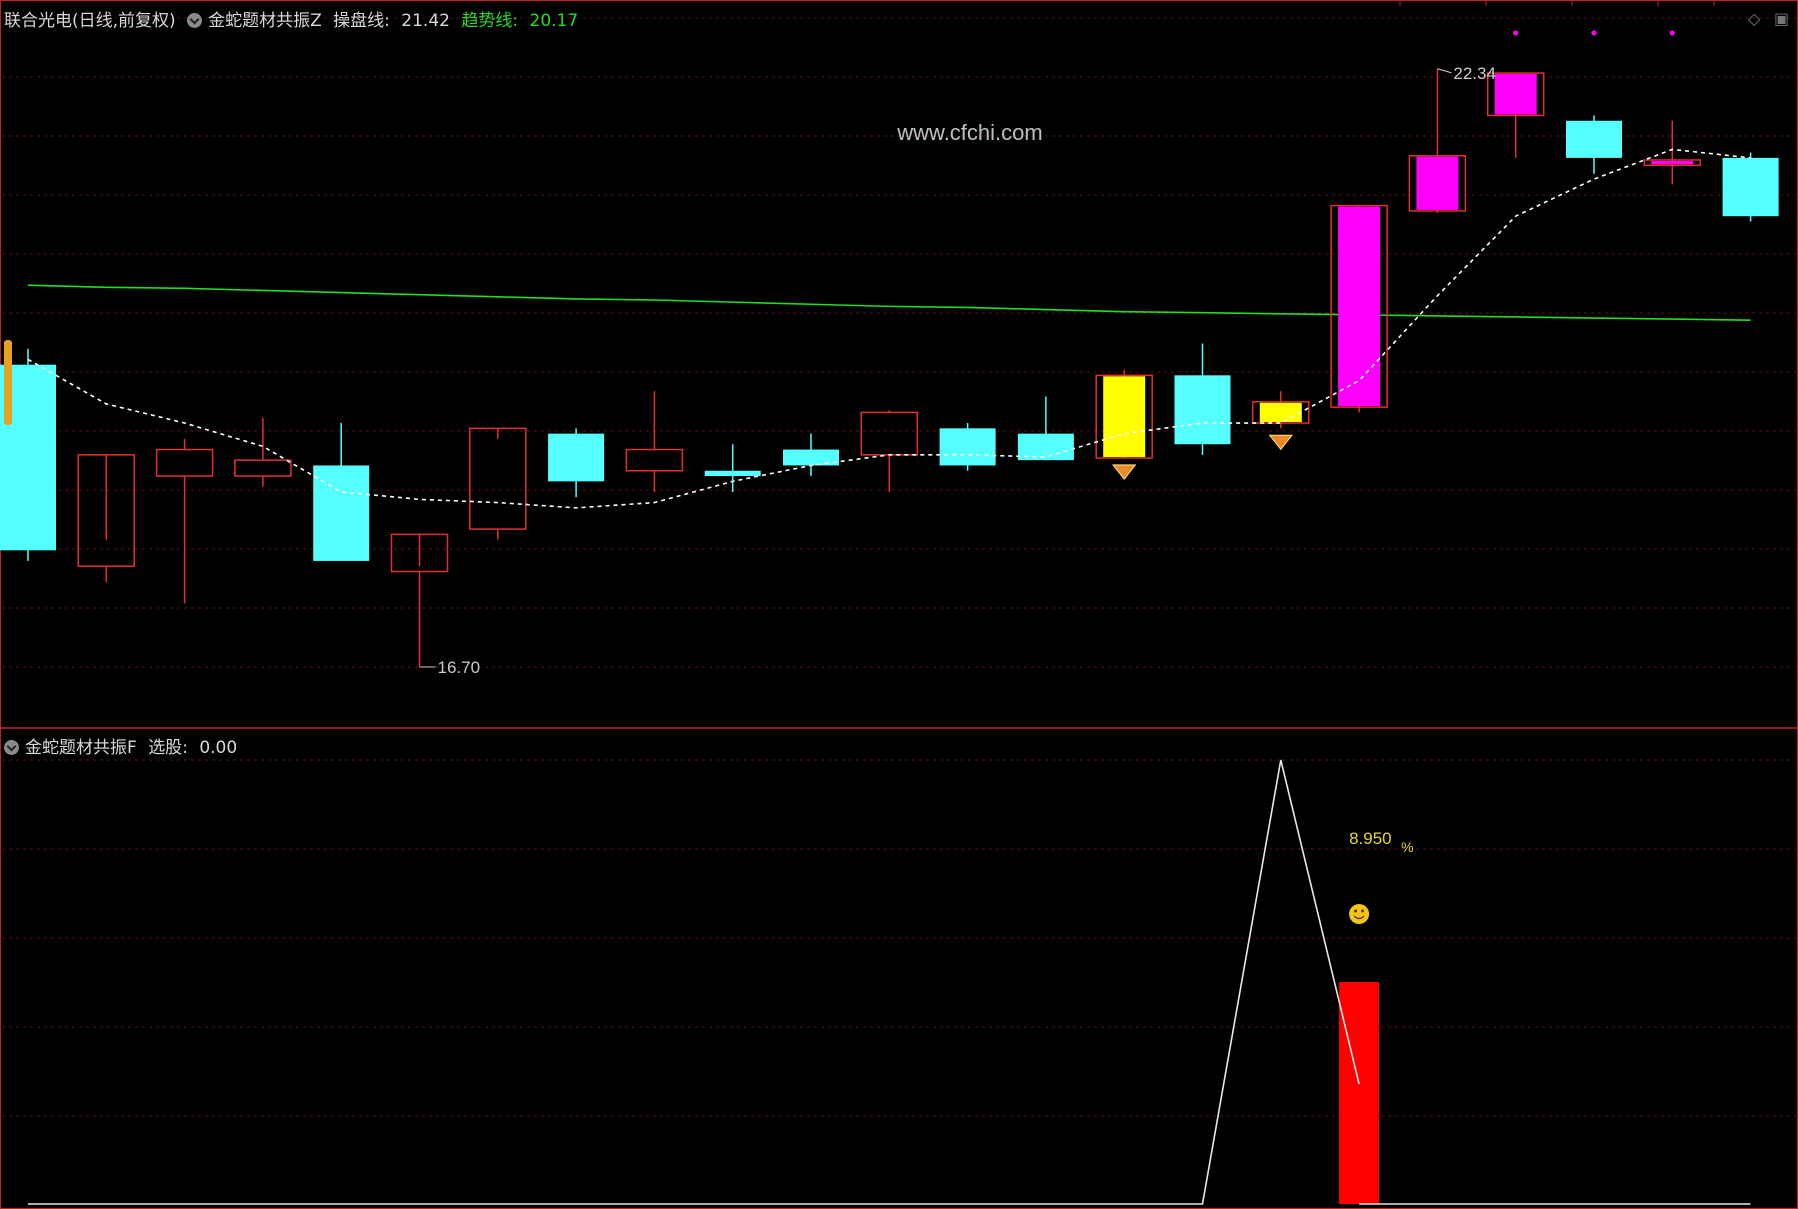 Image resolution: width=1798 pixels, height=1209 pixels. I want to click on low-price-label: 16.70, so click(459, 667).